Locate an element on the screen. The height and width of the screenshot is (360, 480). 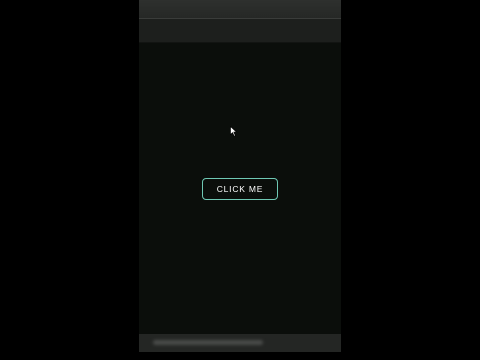
bottom-bar is located at coordinates (240, 343).